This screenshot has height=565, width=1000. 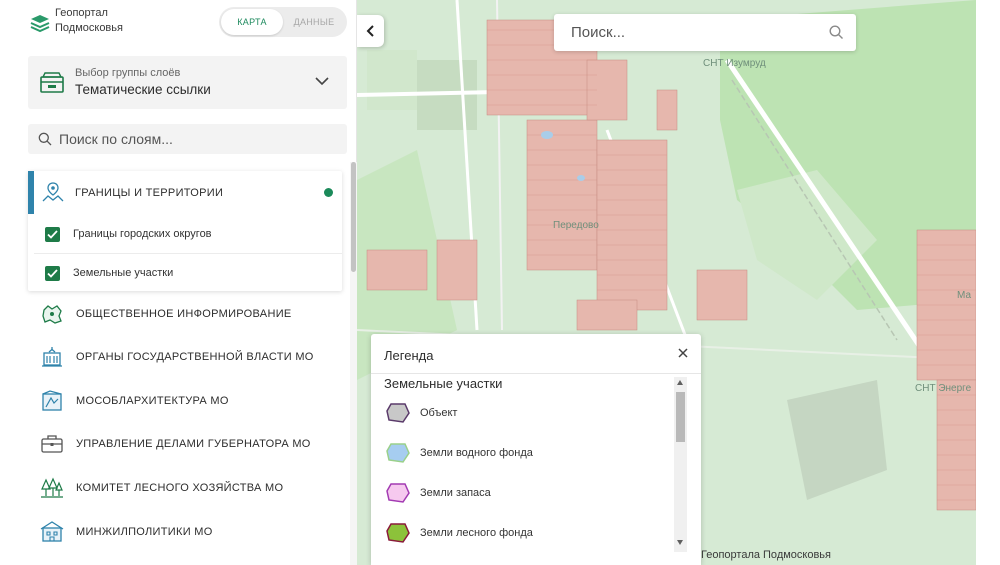 What do you see at coordinates (398, 493) in the screenshot?
I see `reserve-lands-swatch-icon` at bounding box center [398, 493].